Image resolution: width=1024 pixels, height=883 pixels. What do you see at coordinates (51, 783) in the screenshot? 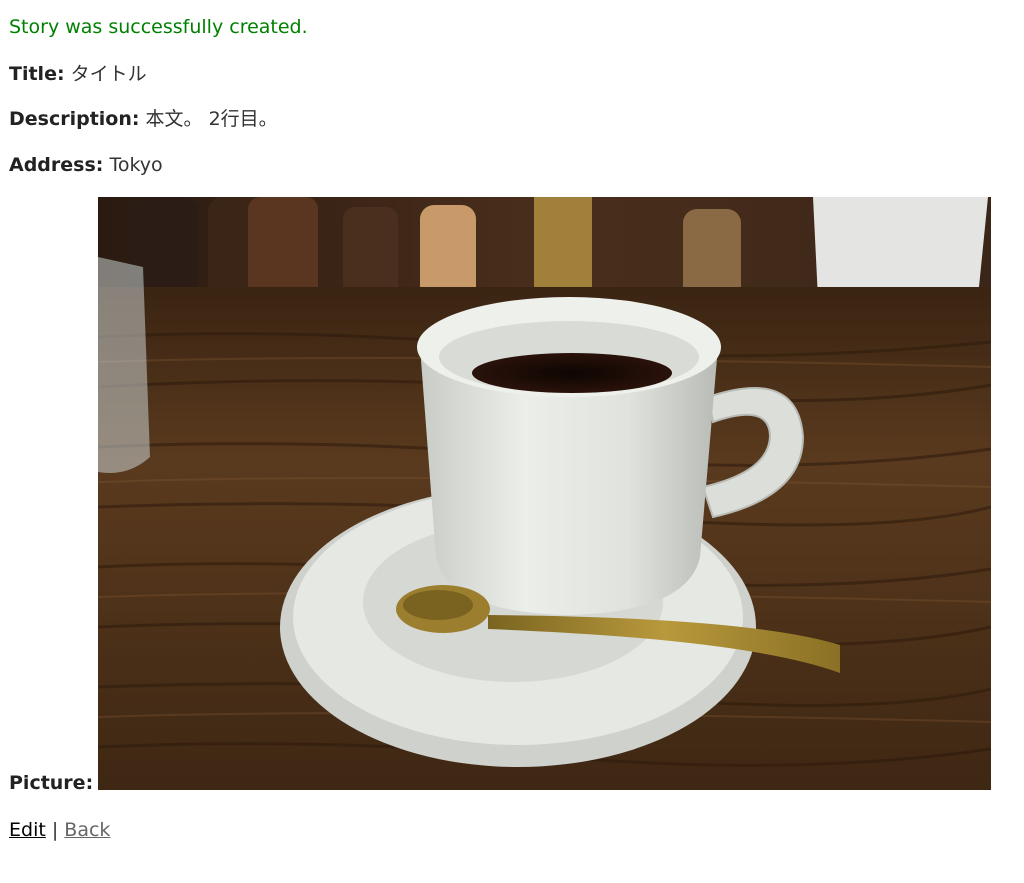
I see `picture-label: Picture:` at bounding box center [51, 783].